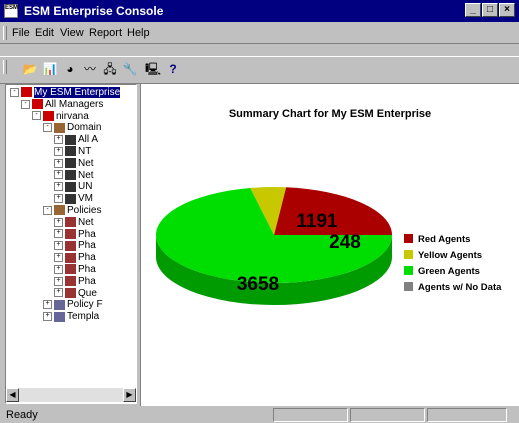 The image size is (519, 423). I want to click on pie-data-label: 3658, so click(258, 284).